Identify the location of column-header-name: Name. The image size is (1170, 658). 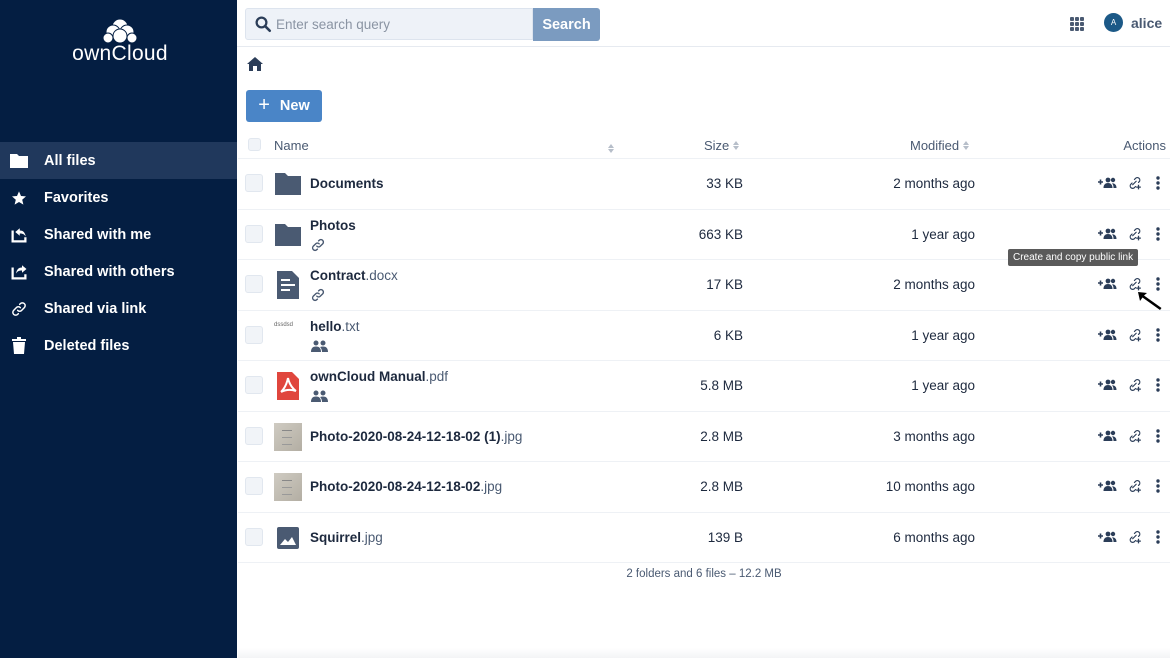
(291, 145).